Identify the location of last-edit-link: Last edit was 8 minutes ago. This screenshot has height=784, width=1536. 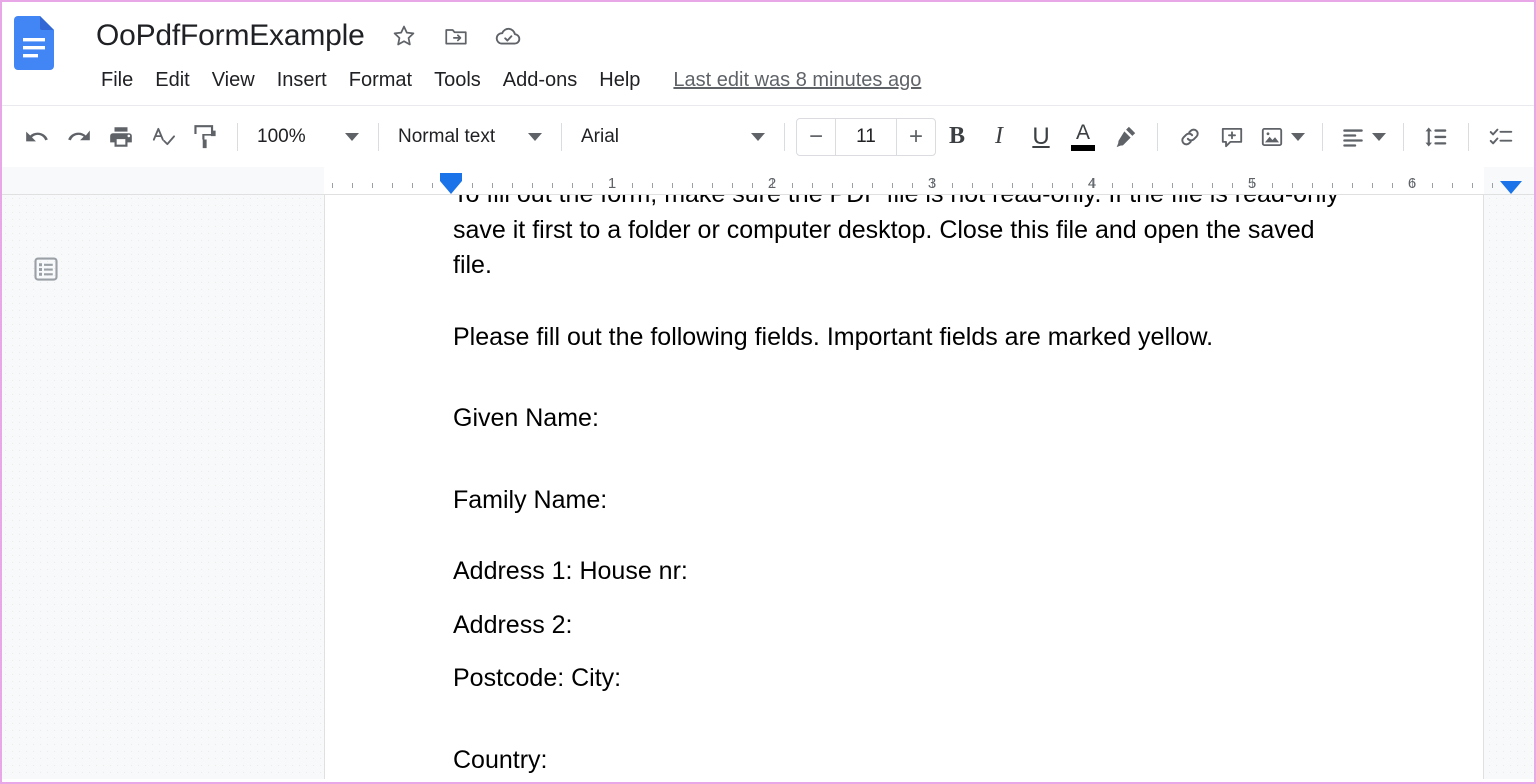
(797, 80).